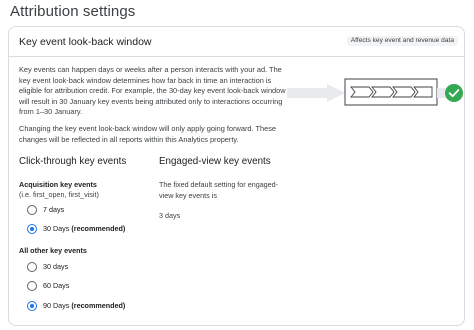  What do you see at coordinates (53, 250) in the screenshot?
I see `other-group-label: All other key events` at bounding box center [53, 250].